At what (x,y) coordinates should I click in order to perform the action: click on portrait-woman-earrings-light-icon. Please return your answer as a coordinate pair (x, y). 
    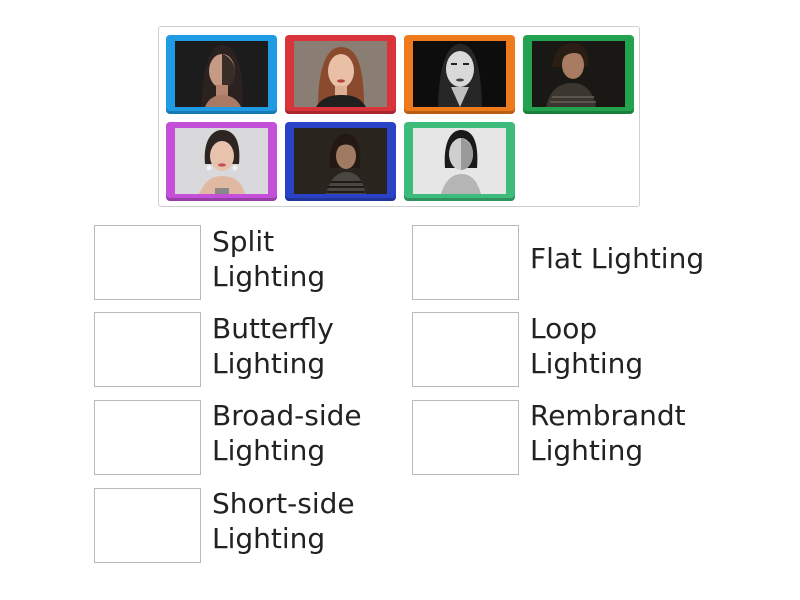
    Looking at the image, I should click on (221, 161).